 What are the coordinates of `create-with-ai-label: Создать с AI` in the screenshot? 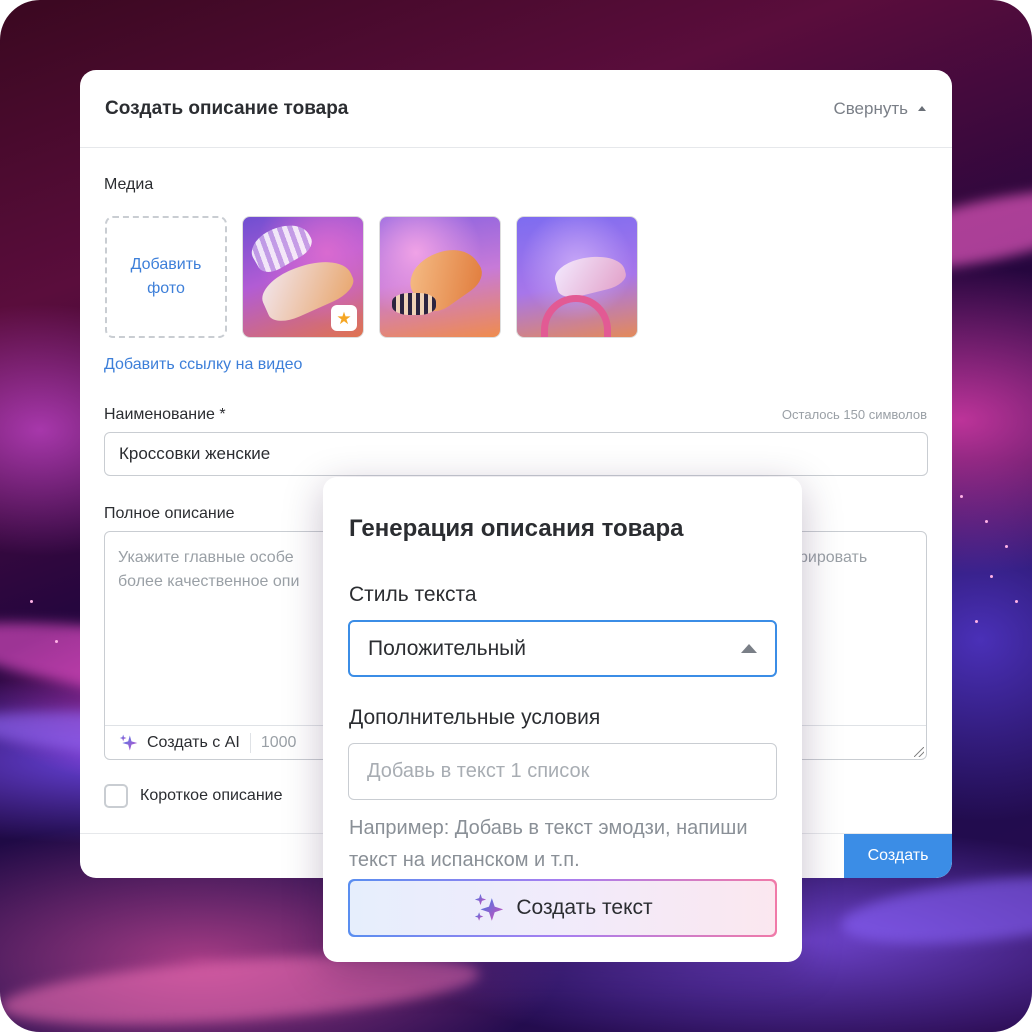 It's located at (193, 742).